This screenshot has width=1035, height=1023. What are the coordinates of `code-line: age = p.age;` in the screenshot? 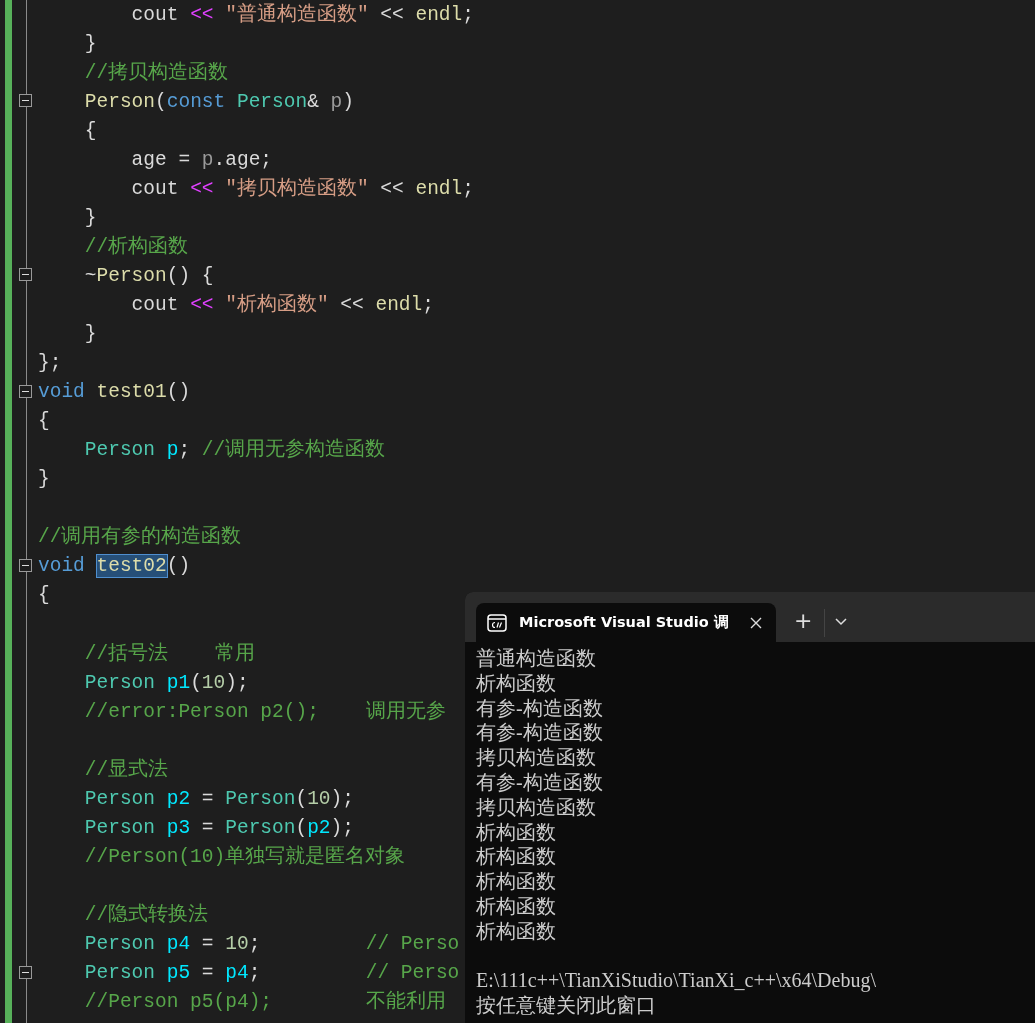 It's located at (201, 160).